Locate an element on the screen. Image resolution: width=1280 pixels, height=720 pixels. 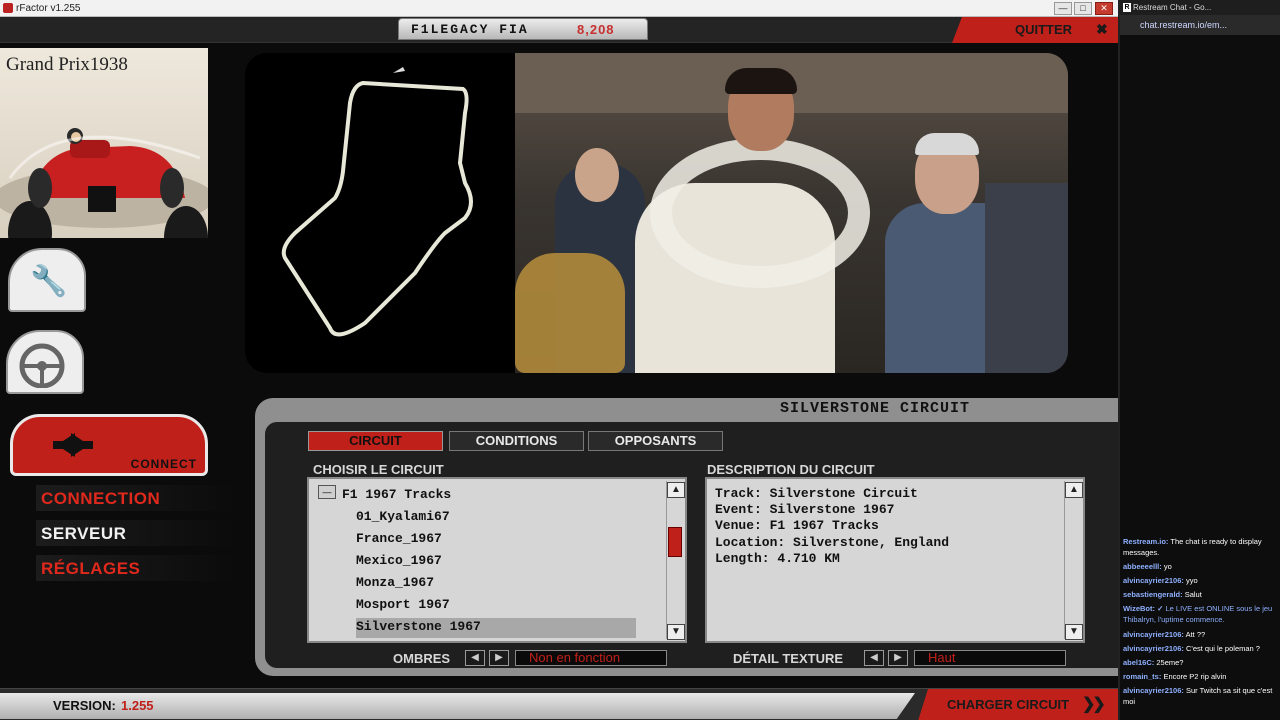
circuit-list-scrollbar: ▲ ▼ is located at coordinates (675, 560).